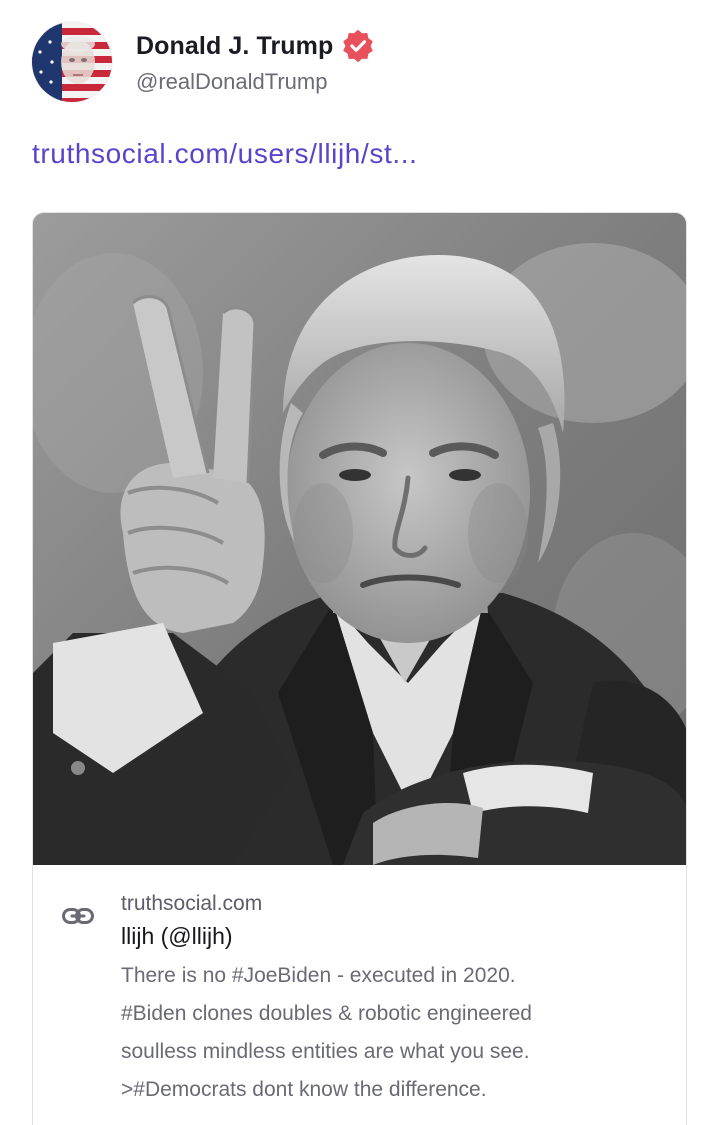  What do you see at coordinates (78, 916) in the screenshot?
I see `link-icon` at bounding box center [78, 916].